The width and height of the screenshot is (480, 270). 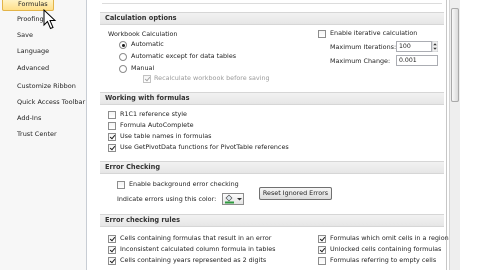 I want to click on recalculate-before-saving-checkbox, so click(x=147, y=79).